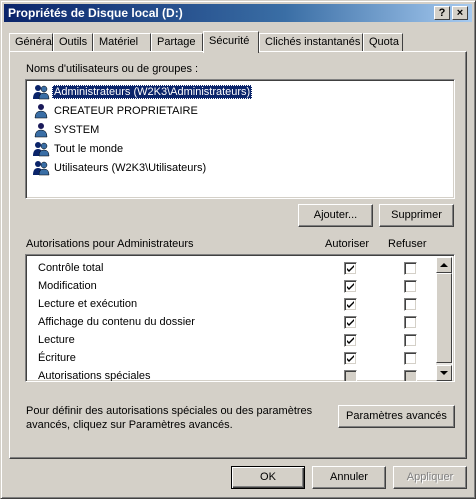  What do you see at coordinates (231, 340) in the screenshot?
I see `permission-row: Lecture` at bounding box center [231, 340].